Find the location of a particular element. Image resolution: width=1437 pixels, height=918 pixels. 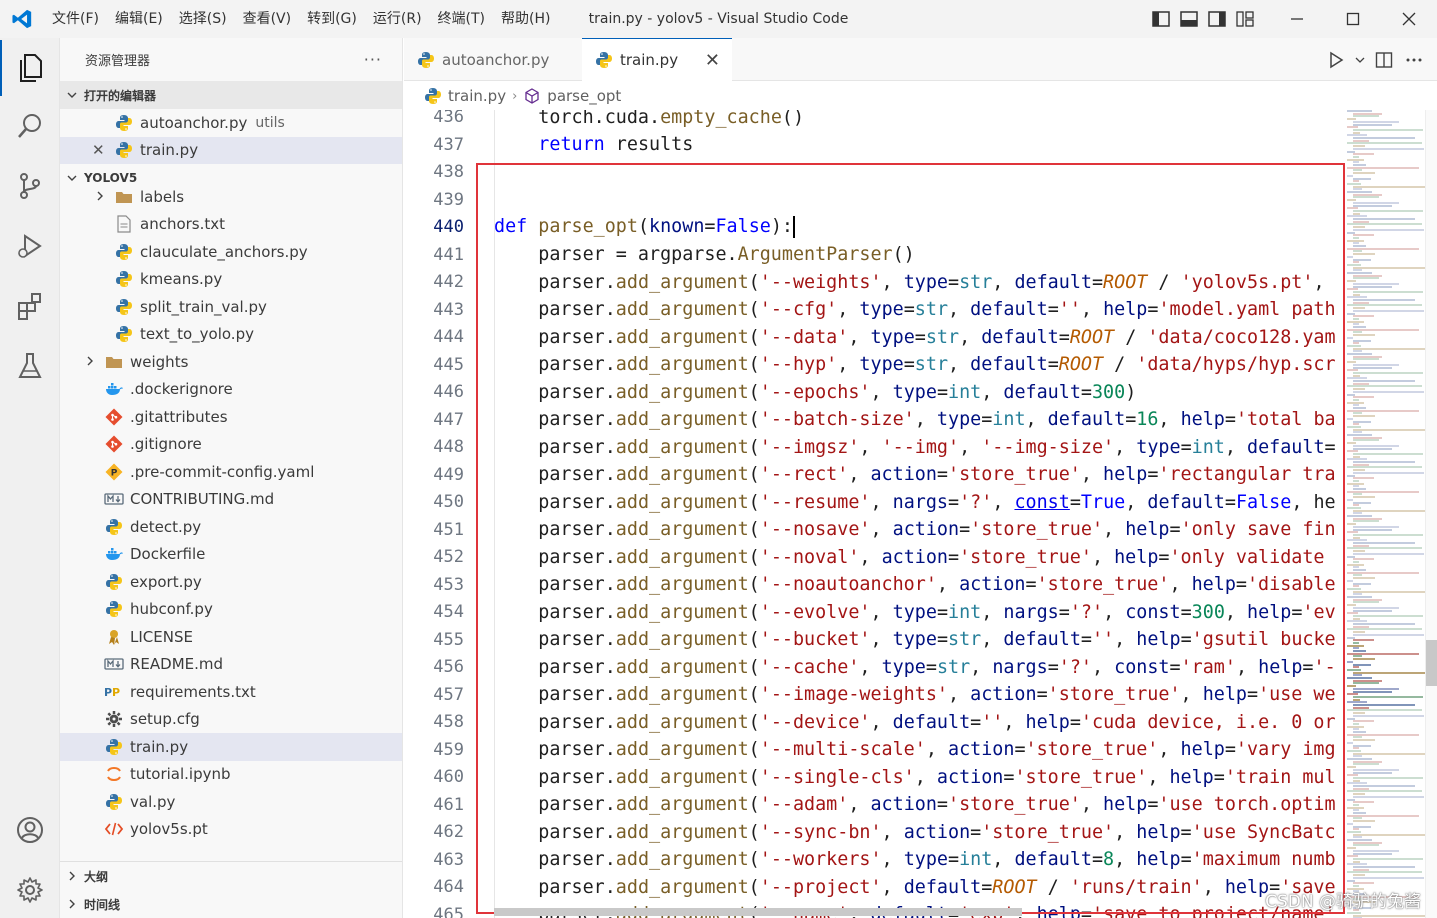

folder-item: weights is located at coordinates (231, 362).